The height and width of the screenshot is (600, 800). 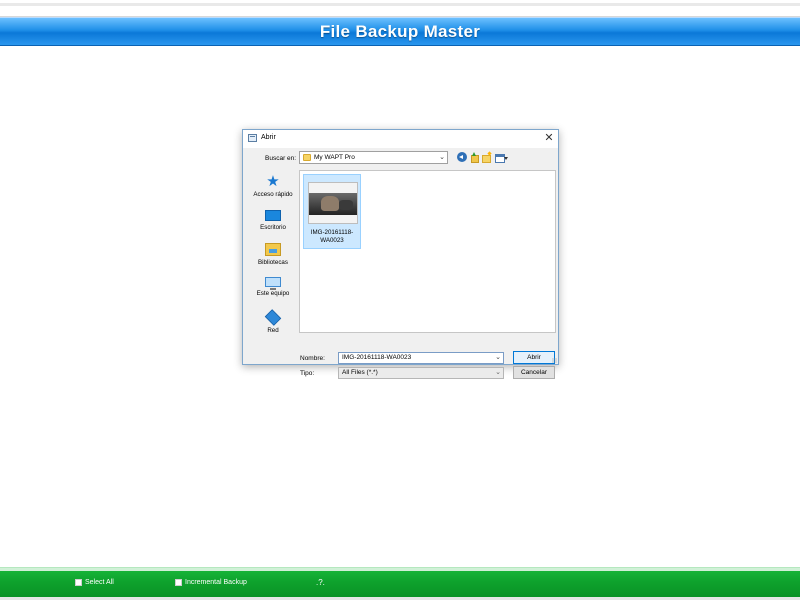 What do you see at coordinates (554, 360) in the screenshot?
I see `resize-grip-icon` at bounding box center [554, 360].